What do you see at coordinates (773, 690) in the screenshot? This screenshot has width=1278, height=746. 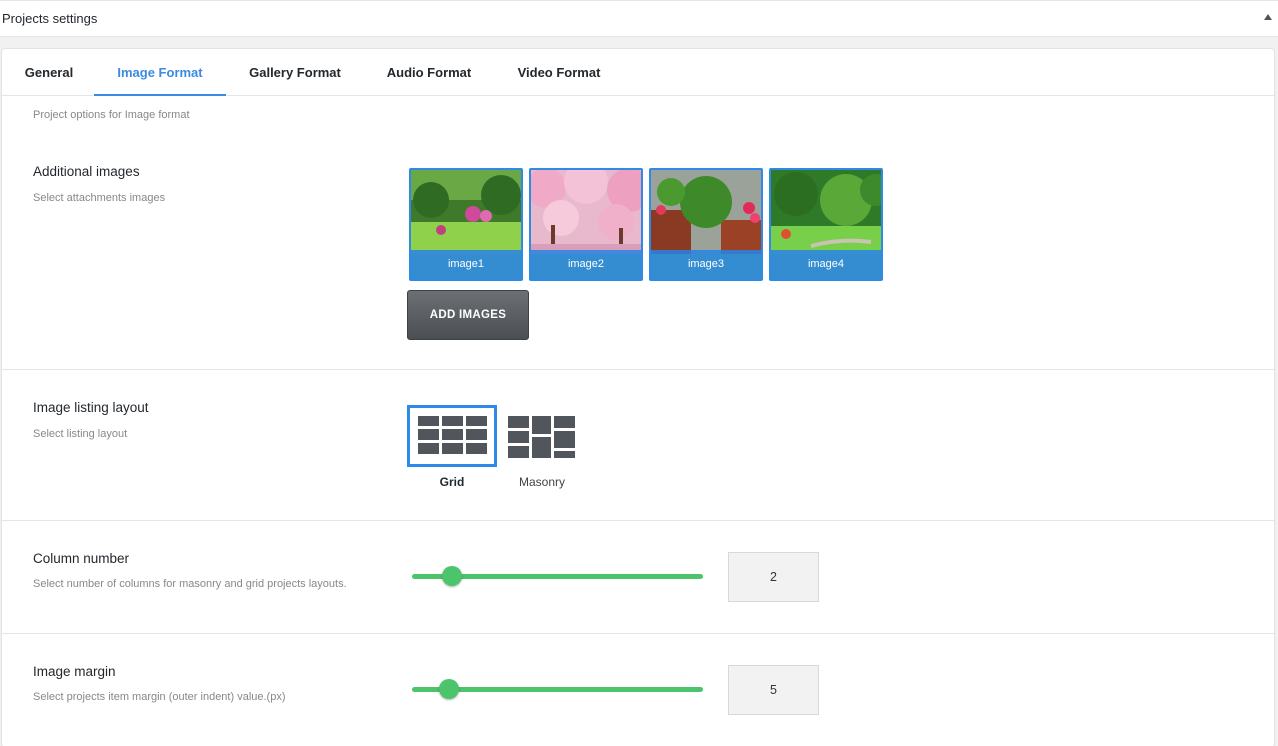 I see `image-margin-input: 5` at bounding box center [773, 690].